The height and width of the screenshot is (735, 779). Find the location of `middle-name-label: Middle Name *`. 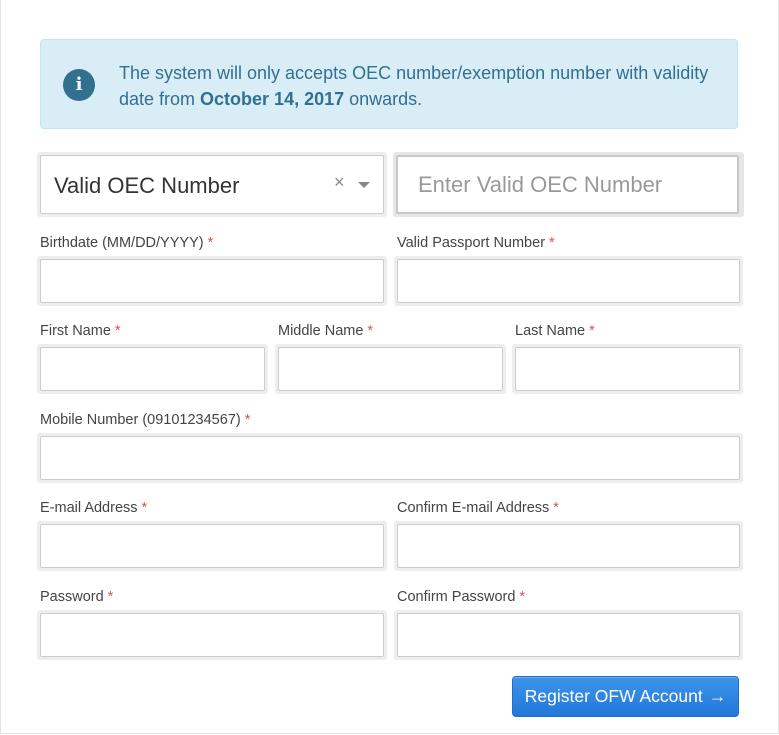

middle-name-label: Middle Name * is located at coordinates (326, 331).